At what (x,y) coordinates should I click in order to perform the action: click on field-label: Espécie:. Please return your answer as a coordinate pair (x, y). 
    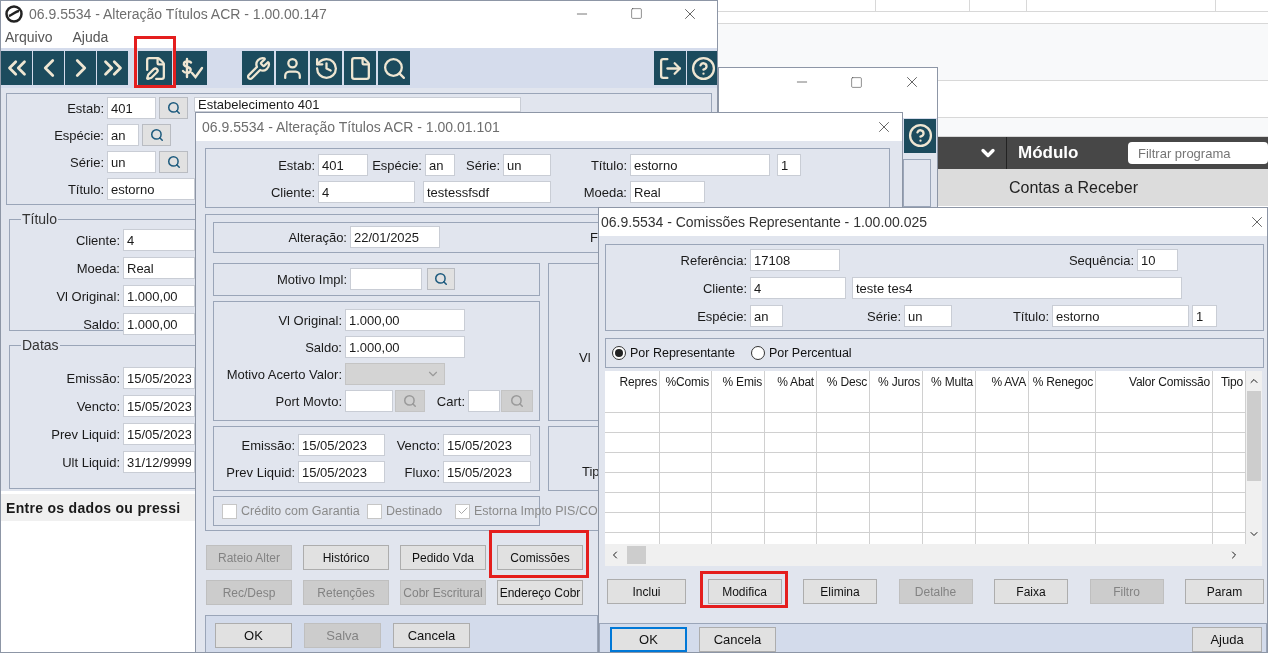
    Looking at the image, I should click on (722, 316).